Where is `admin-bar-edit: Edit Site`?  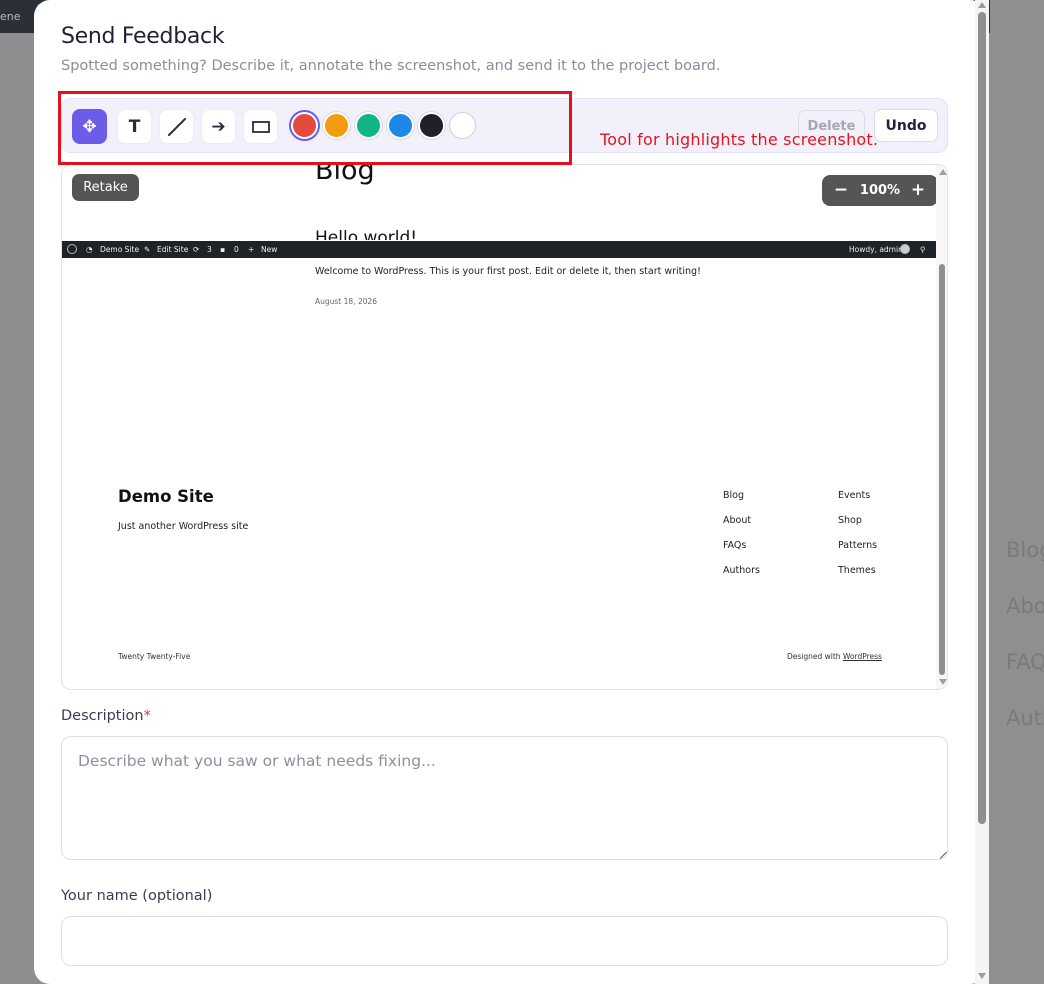
admin-bar-edit: Edit Site is located at coordinates (173, 249).